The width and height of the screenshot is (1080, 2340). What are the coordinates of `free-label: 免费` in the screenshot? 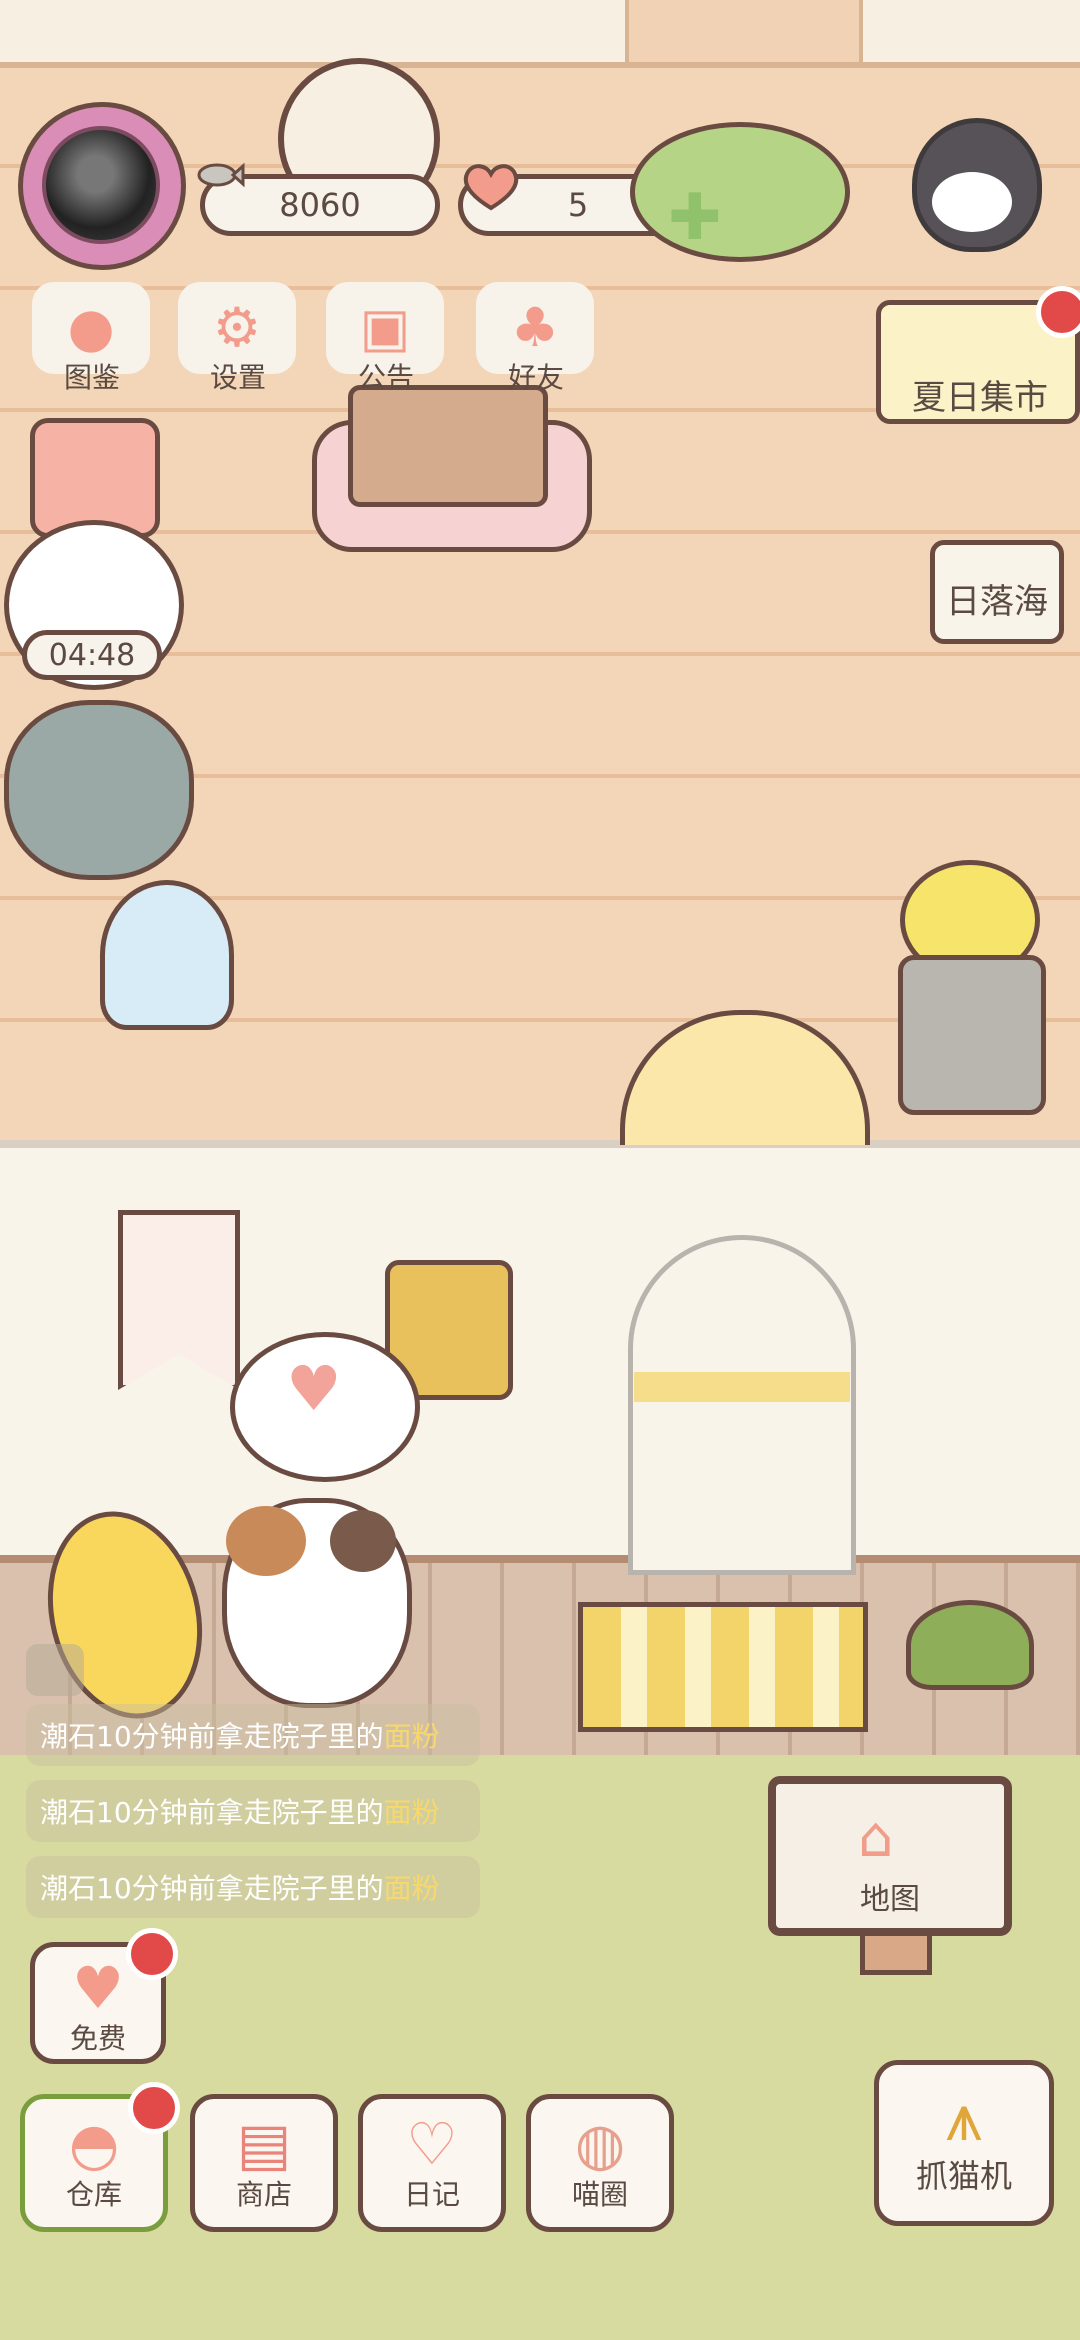 It's located at (97, 2038).